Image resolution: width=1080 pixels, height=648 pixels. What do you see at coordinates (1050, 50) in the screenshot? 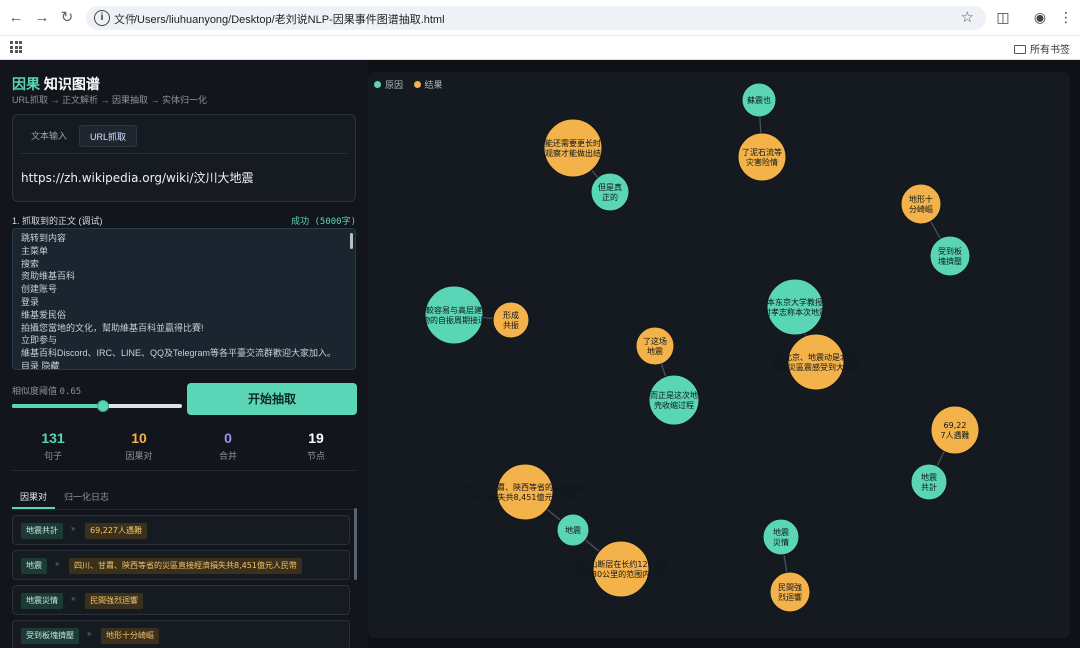
I see `all-bookmarks-label: 所有书签` at bounding box center [1050, 50].